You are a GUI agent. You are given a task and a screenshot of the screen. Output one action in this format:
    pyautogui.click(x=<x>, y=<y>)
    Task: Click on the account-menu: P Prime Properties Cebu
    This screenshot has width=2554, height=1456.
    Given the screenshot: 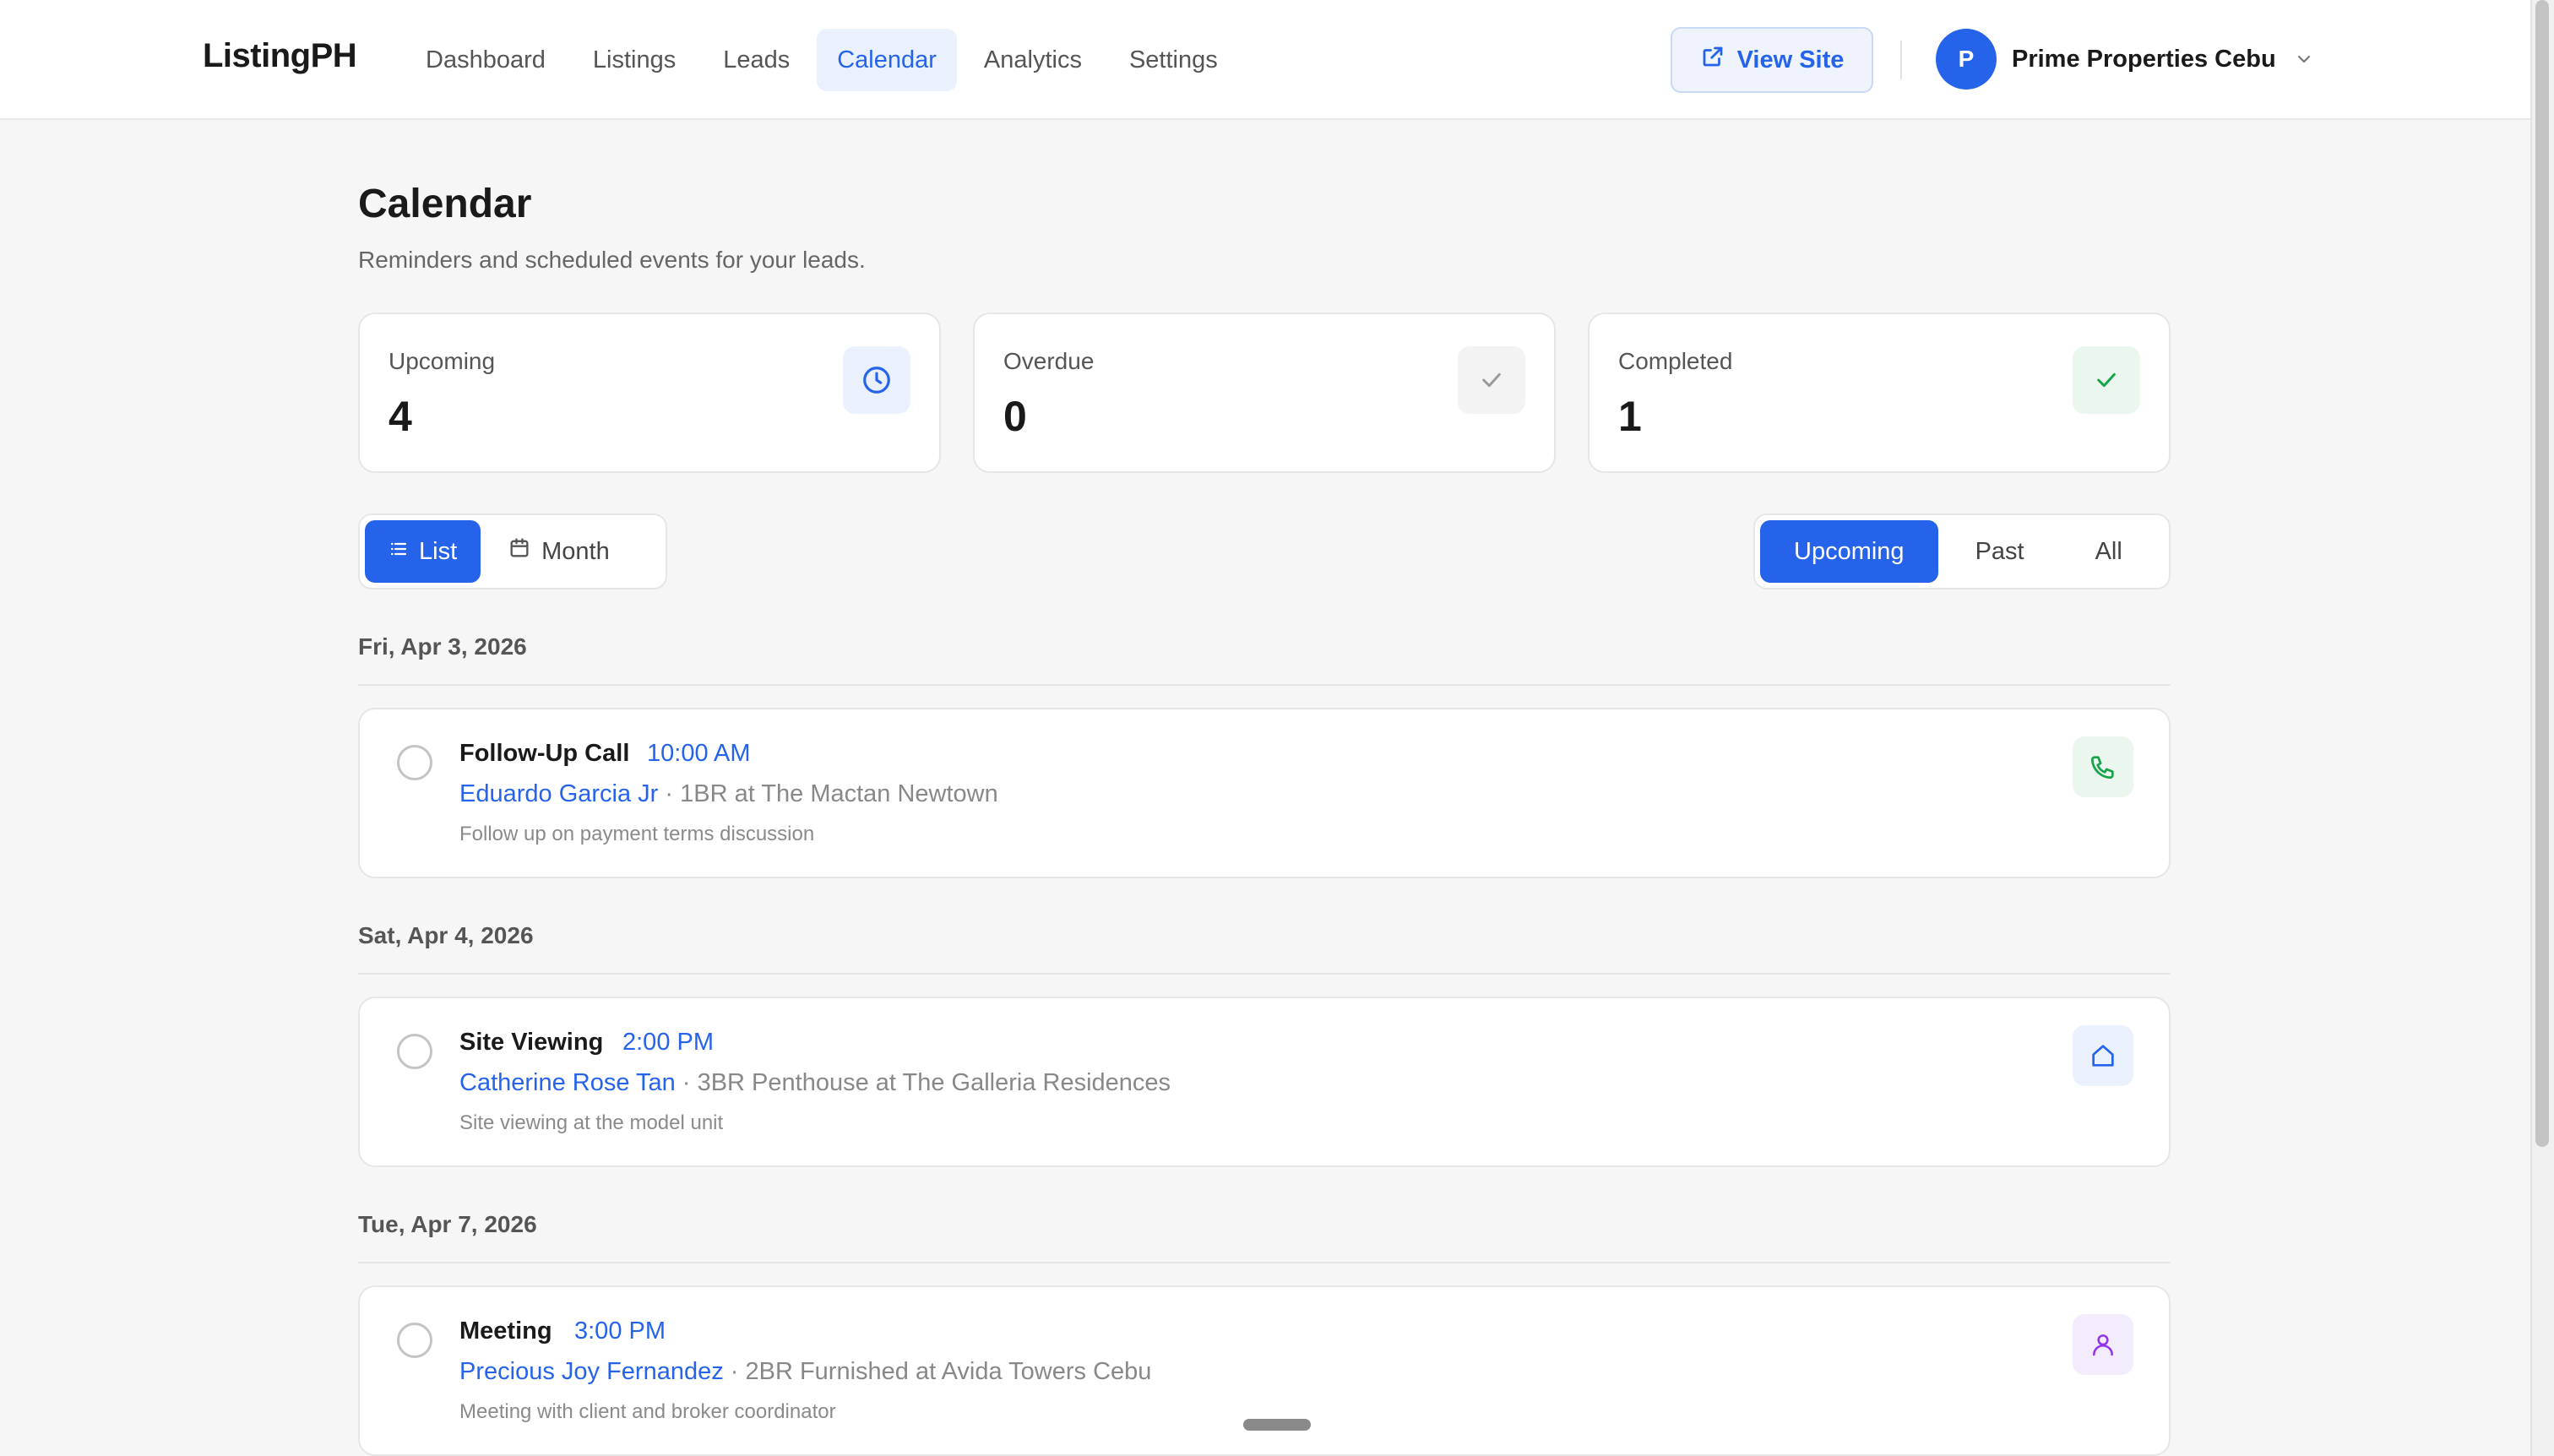 What is the action you would take?
    pyautogui.click(x=2126, y=60)
    